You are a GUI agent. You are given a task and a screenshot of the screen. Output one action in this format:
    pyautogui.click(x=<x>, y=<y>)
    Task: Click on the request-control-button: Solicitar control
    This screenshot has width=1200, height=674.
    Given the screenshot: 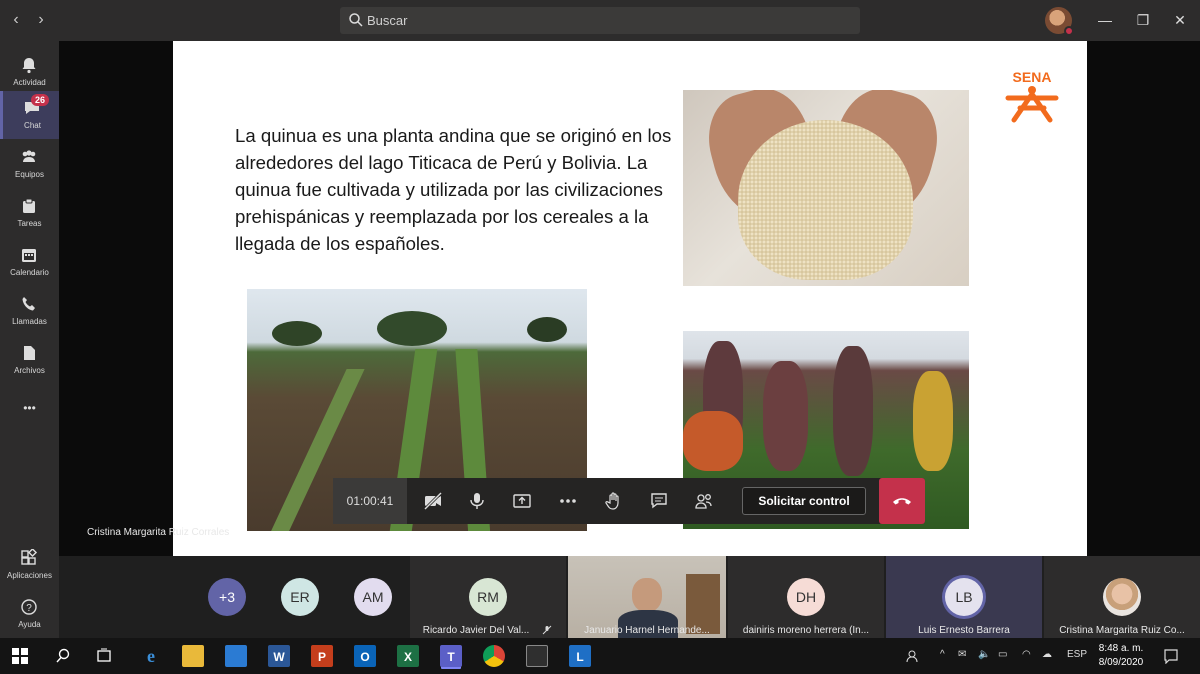 What is the action you would take?
    pyautogui.click(x=804, y=501)
    